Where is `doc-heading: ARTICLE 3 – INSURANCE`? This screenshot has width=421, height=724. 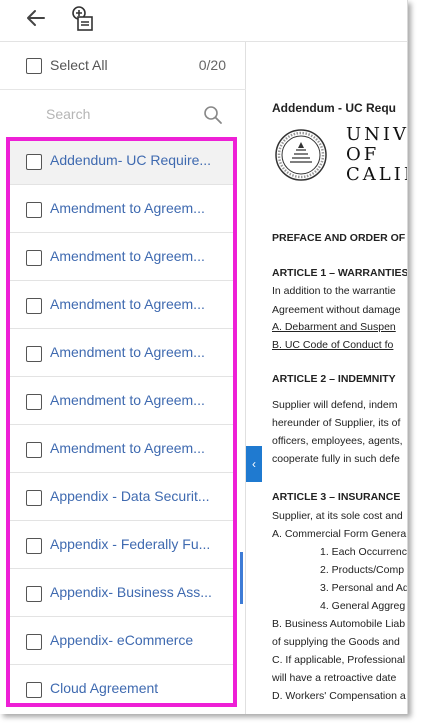
doc-heading: ARTICLE 3 – INSURANCE is located at coordinates (336, 497).